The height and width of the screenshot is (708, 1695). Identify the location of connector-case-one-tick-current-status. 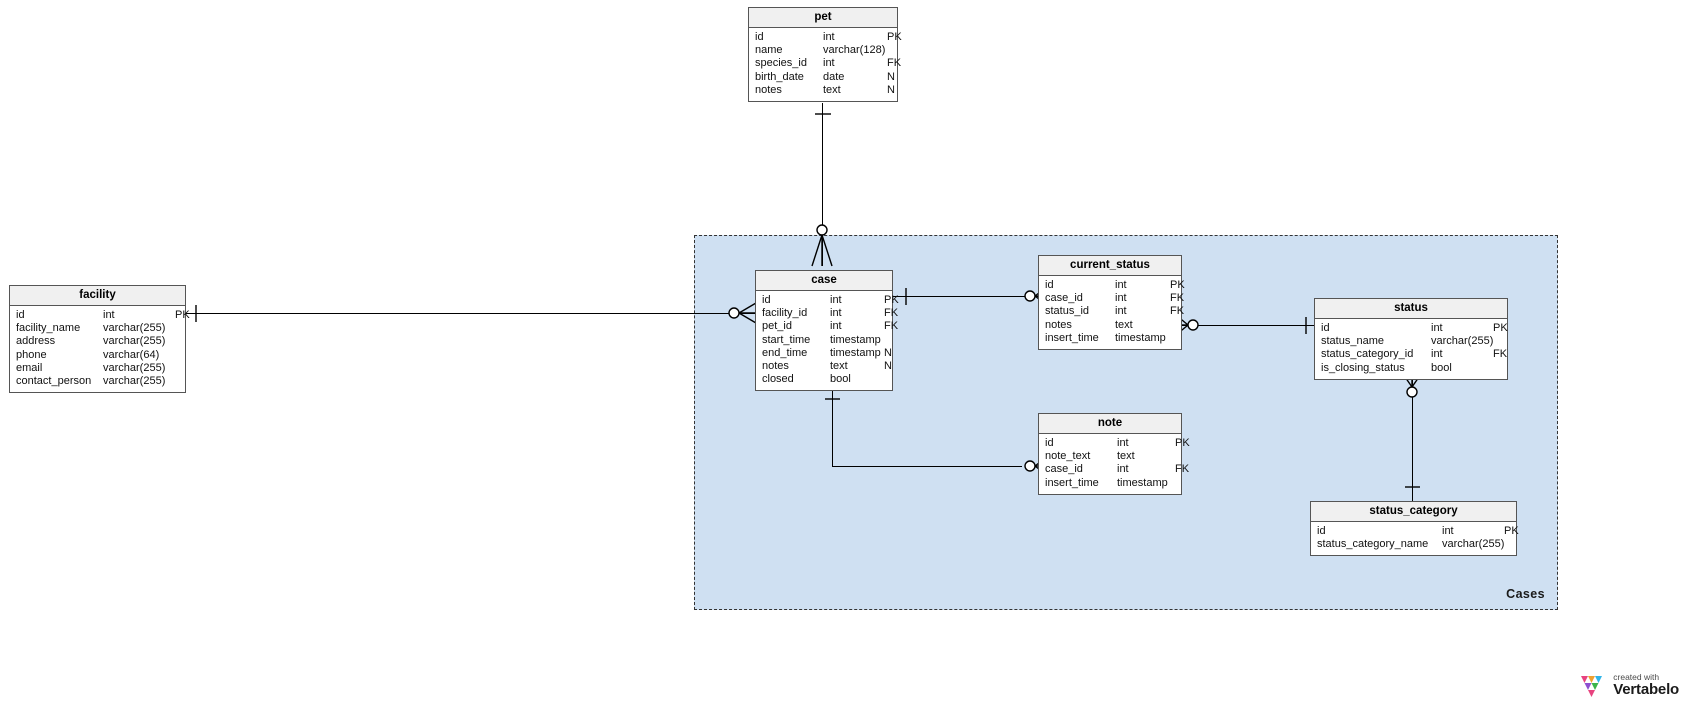
(906, 296).